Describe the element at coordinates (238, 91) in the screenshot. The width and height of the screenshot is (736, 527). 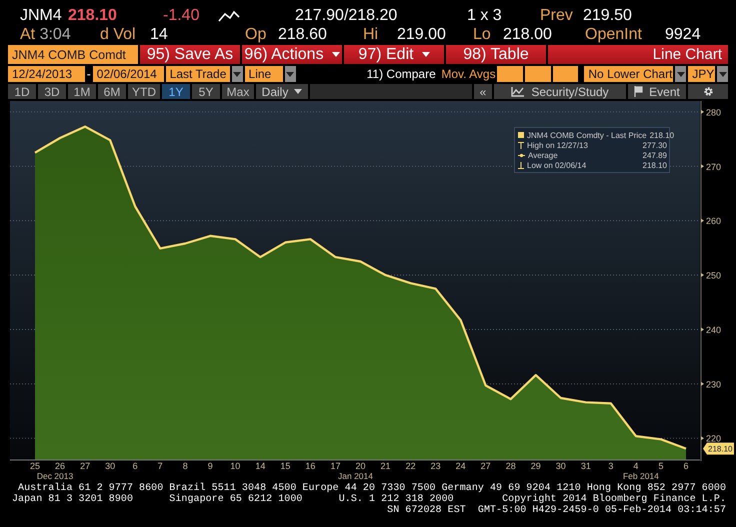
I see `period-tab: Max` at that location.